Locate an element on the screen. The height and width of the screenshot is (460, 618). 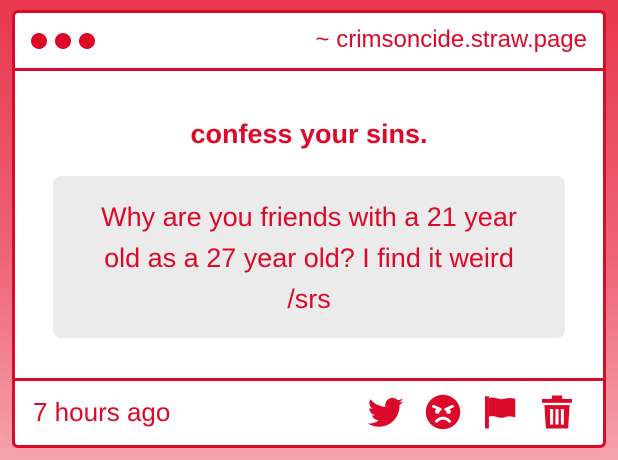
angry-face-icon is located at coordinates (443, 412).